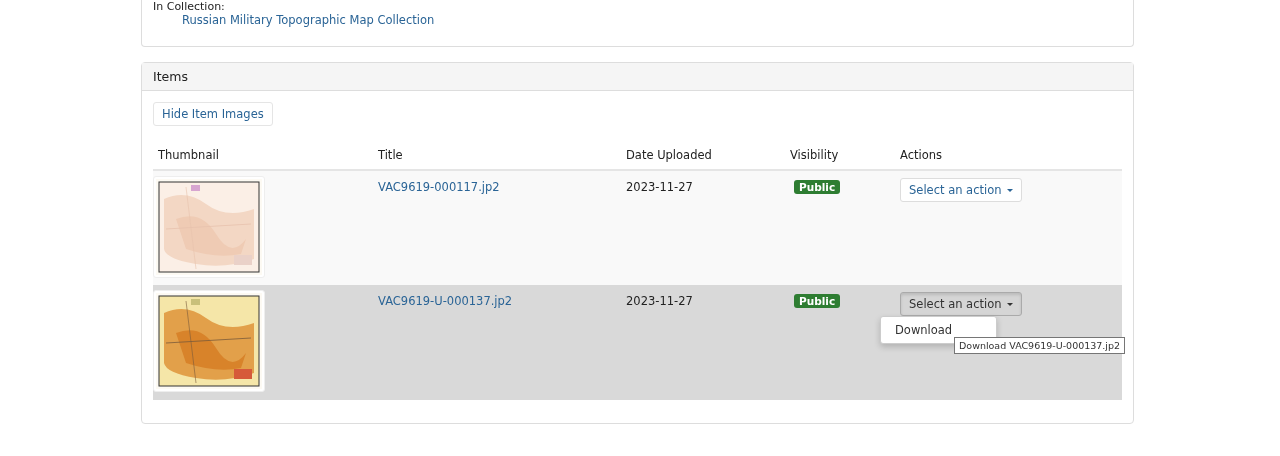 The height and width of the screenshot is (456, 1280). What do you see at coordinates (188, 155) in the screenshot?
I see `column-header: Thumbnail` at bounding box center [188, 155].